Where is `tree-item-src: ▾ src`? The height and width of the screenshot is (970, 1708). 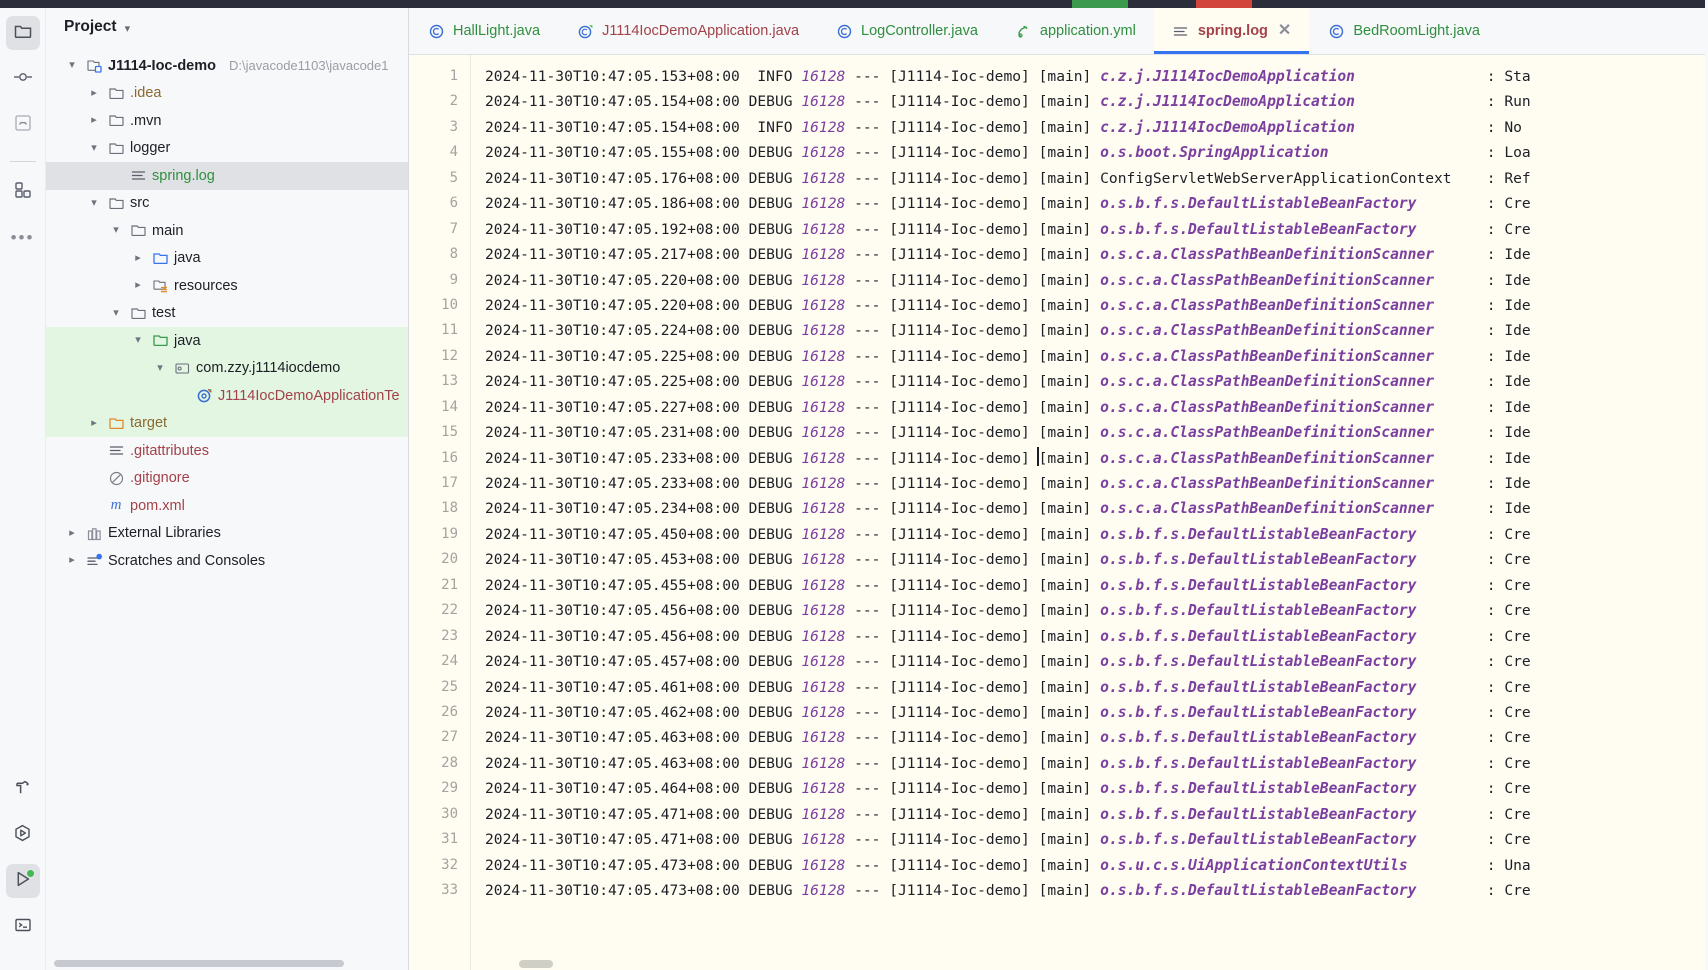 tree-item-src: ▾ src is located at coordinates (227, 204).